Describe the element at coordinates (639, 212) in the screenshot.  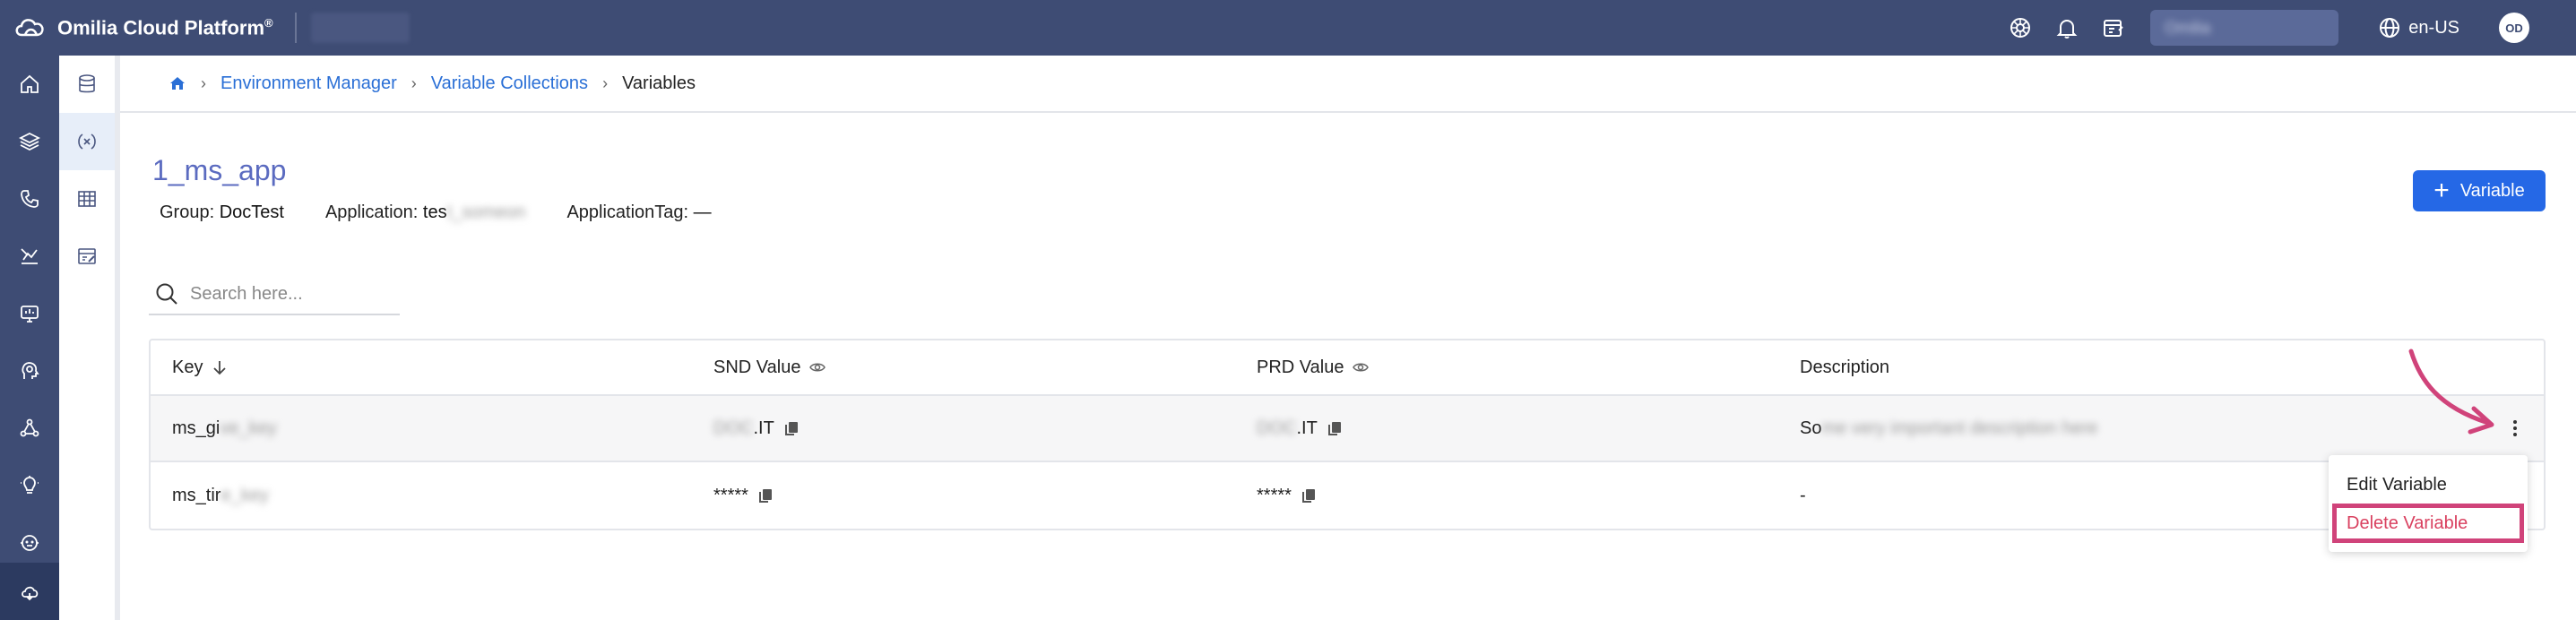
I see `application-tag-info: ApplicationTag: —` at that location.